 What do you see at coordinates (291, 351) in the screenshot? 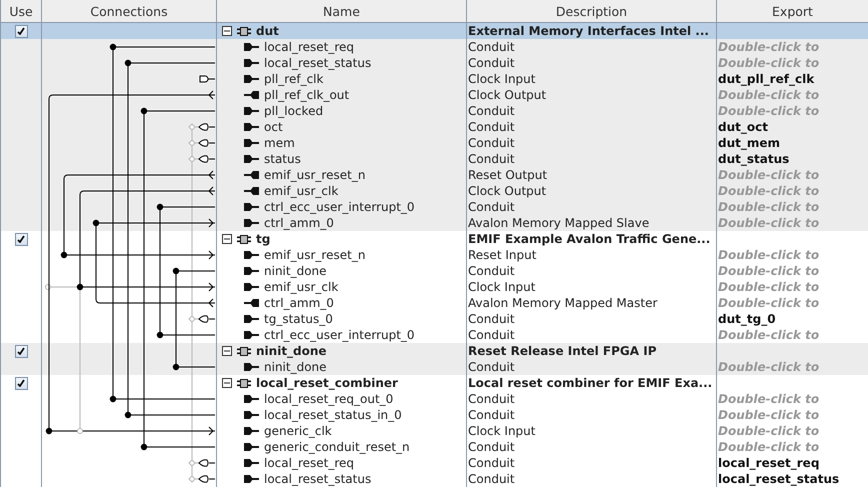
I see `module-name: ninit_done` at bounding box center [291, 351].